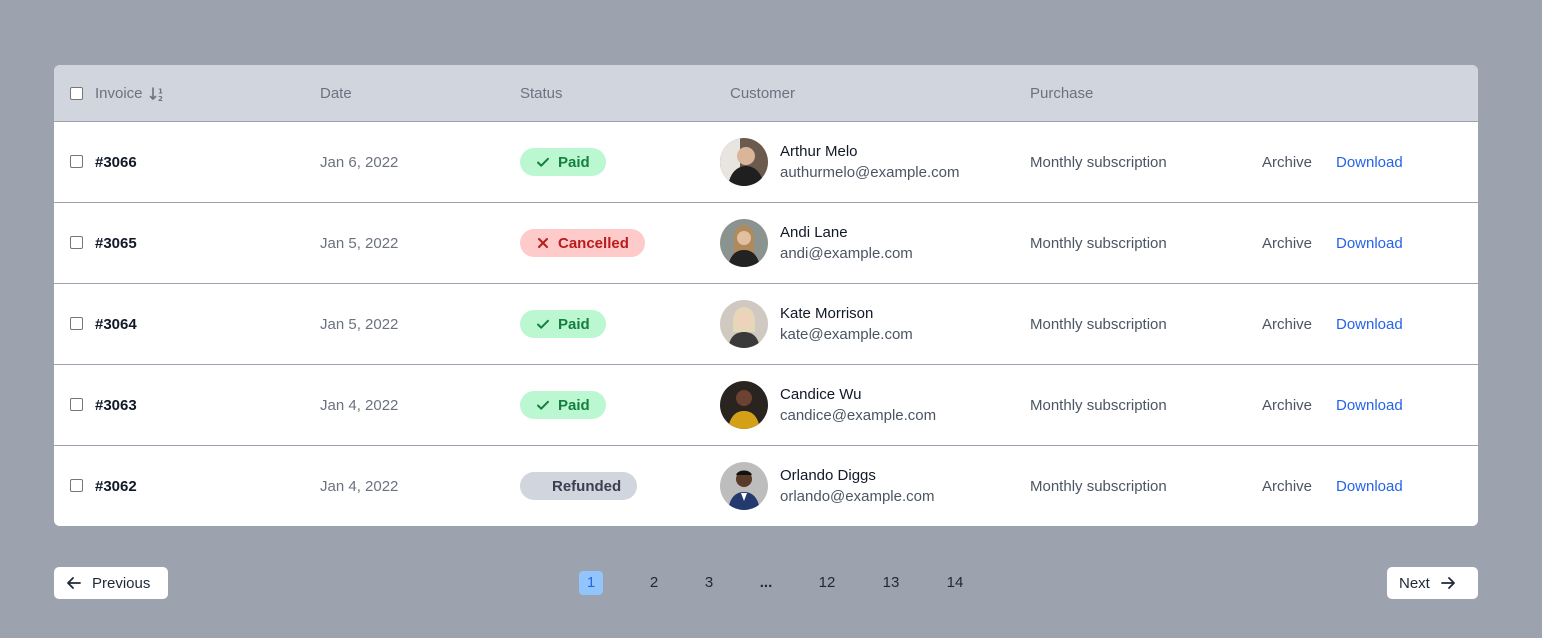  I want to click on status-badge: Cancelled, so click(582, 243).